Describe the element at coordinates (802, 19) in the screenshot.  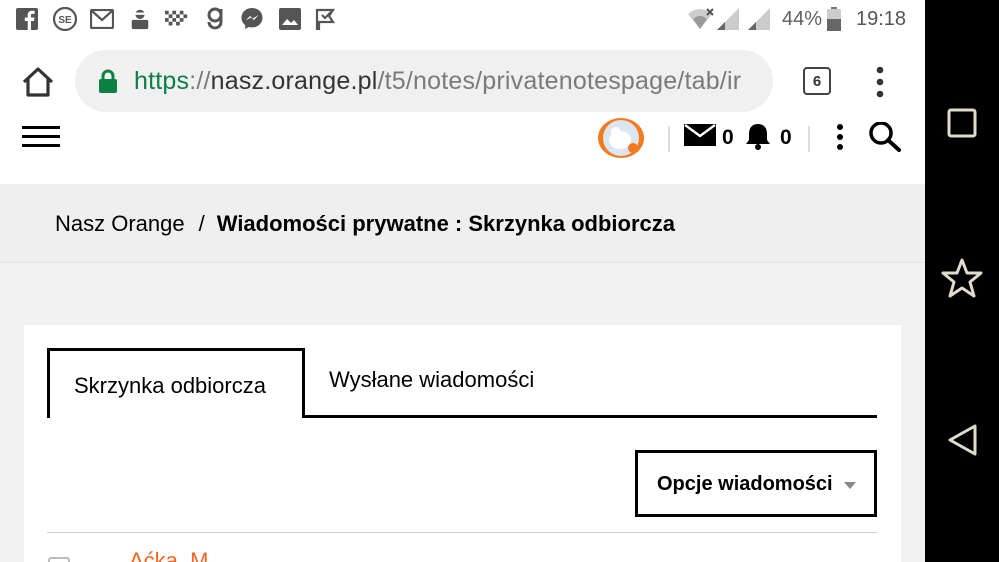
I see `battery-percent: 44%` at that location.